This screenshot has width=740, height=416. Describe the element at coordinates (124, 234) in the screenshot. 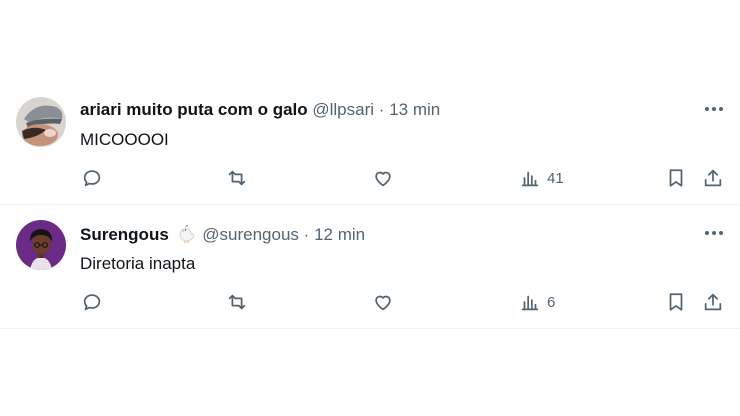

I see `display-name: Surengous` at that location.